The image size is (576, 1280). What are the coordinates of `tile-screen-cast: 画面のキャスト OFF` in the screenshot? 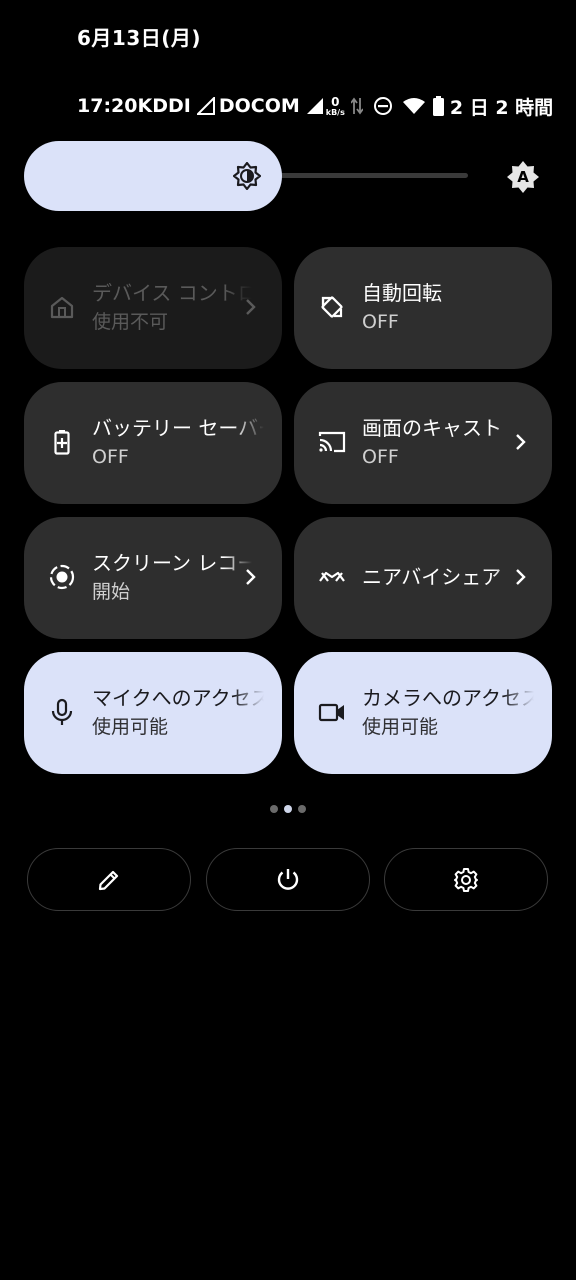 It's located at (423, 443).